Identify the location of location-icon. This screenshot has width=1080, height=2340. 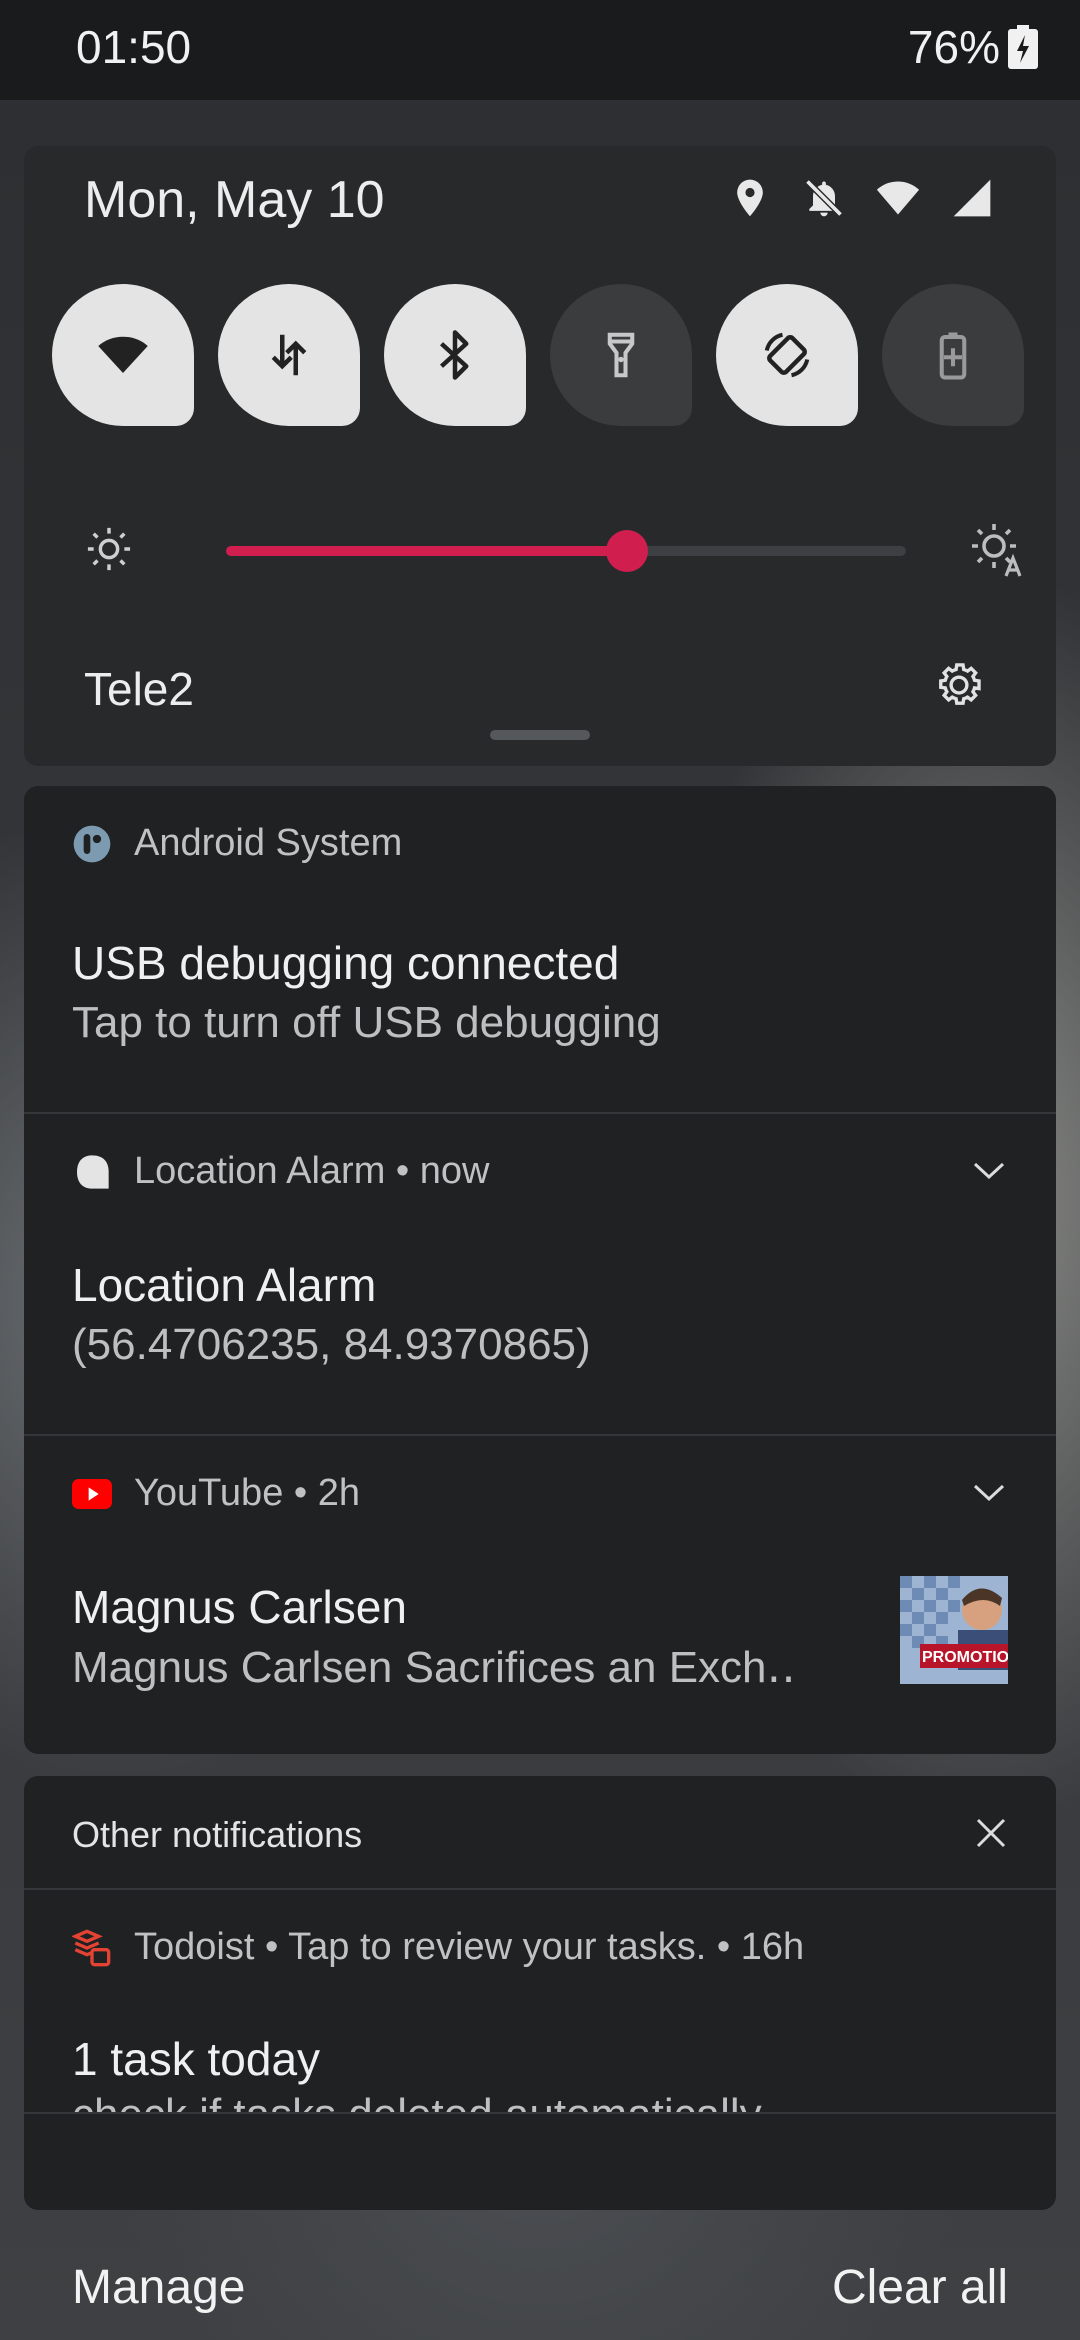
(750, 198).